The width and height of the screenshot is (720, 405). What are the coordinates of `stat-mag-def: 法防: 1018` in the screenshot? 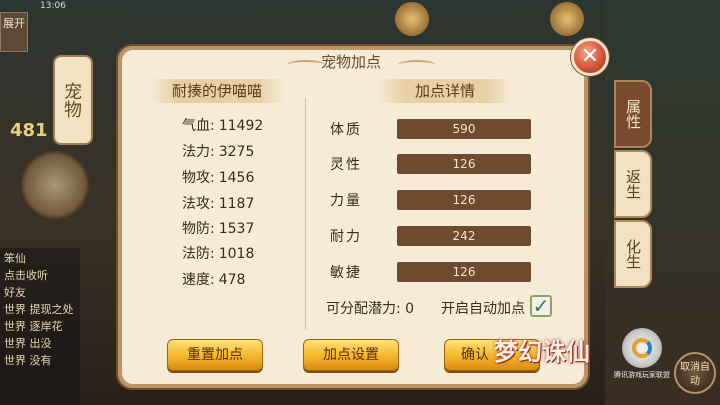 It's located at (218, 253).